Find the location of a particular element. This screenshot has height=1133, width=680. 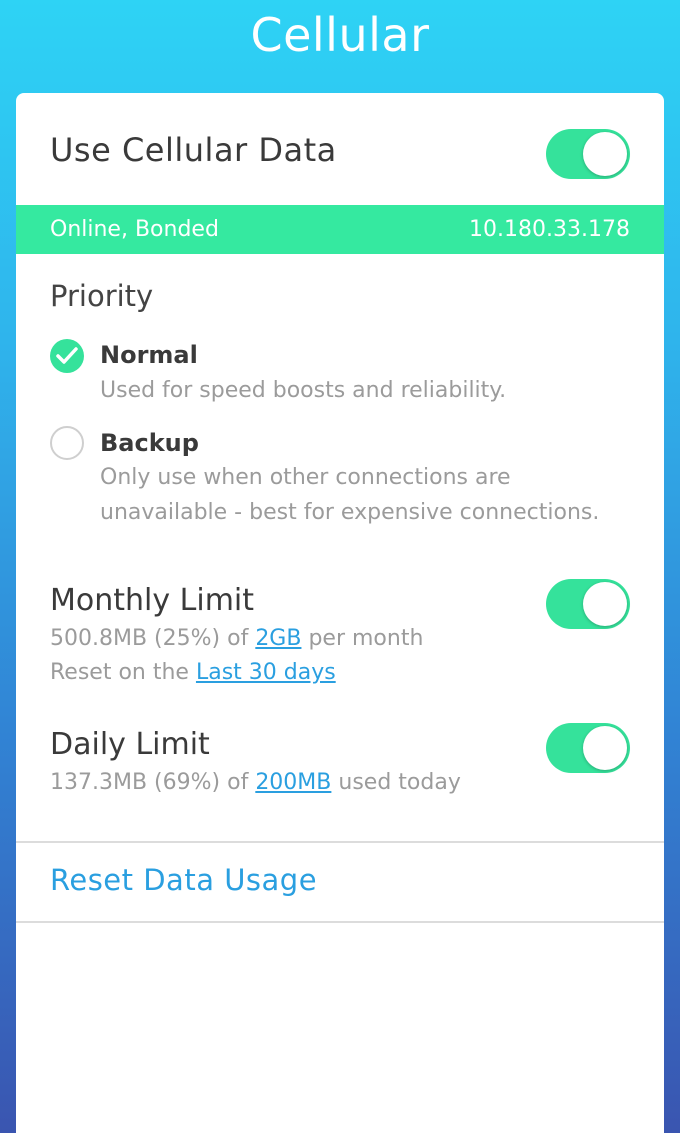

daily-limit-toggle is located at coordinates (588, 748).